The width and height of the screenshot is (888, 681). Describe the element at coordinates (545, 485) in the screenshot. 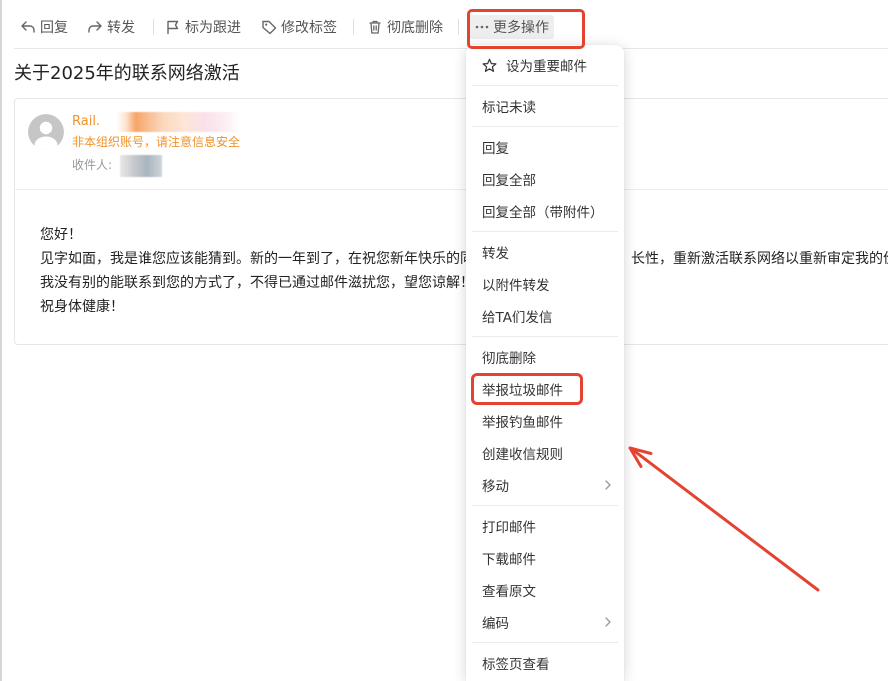

I see `menu-item-move: 移动` at that location.